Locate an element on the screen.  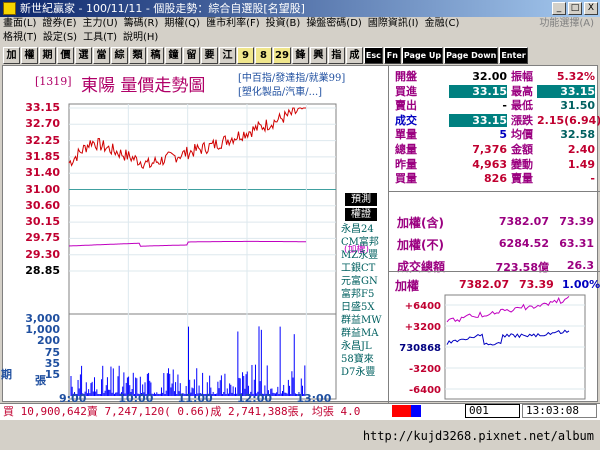
toolbar-button: Page Up is located at coordinates (422, 55).